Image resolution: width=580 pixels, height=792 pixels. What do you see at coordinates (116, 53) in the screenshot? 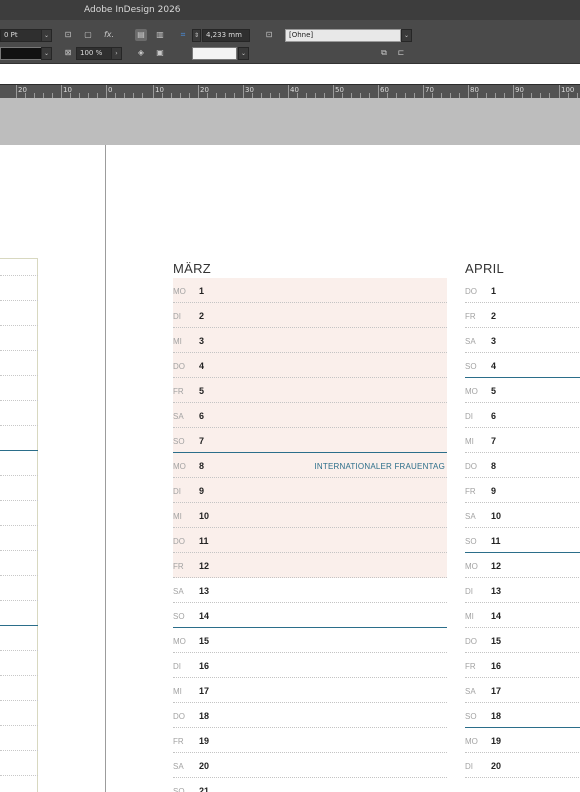
I see `scale-dropdown: ›` at bounding box center [116, 53].